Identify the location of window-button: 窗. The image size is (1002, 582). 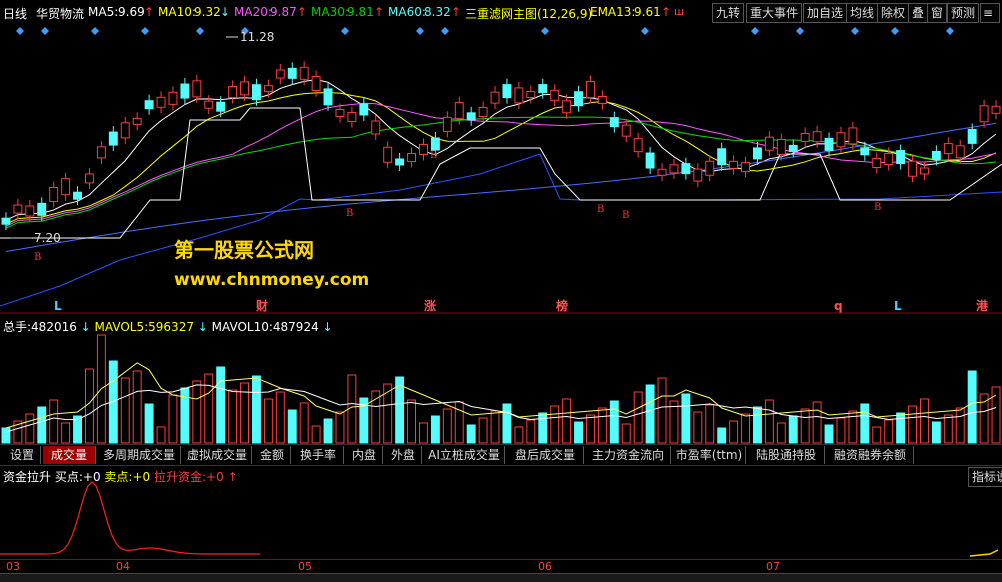
(937, 13).